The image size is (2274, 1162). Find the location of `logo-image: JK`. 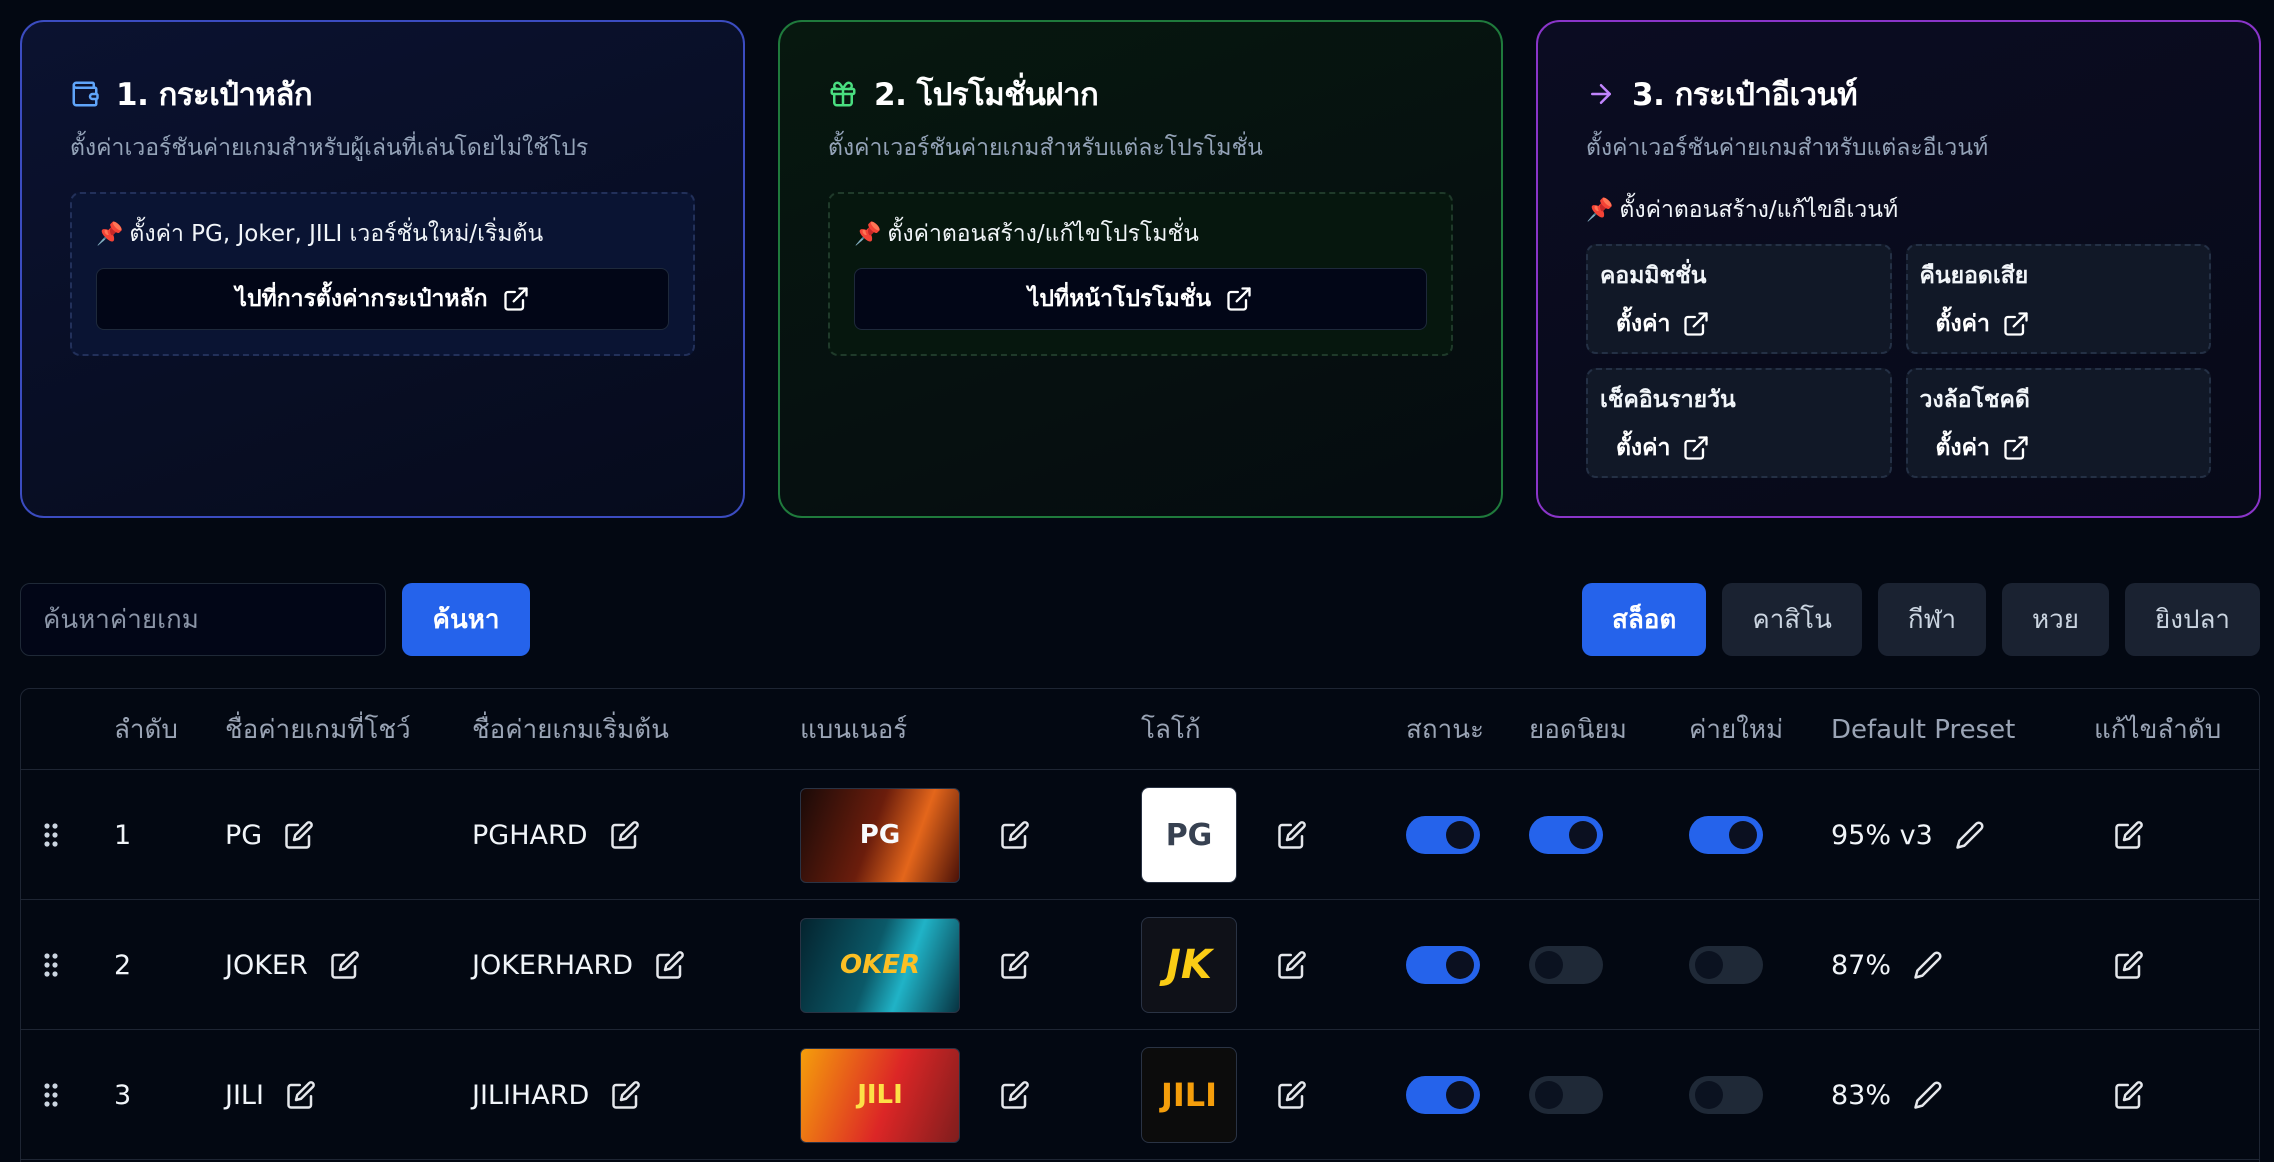

logo-image: JK is located at coordinates (1189, 965).